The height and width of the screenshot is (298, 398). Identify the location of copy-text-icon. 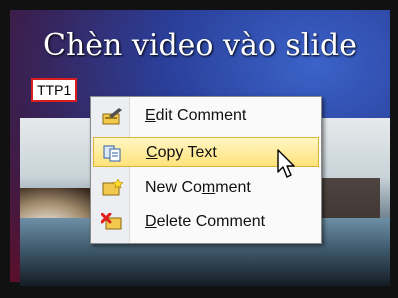
(112, 153).